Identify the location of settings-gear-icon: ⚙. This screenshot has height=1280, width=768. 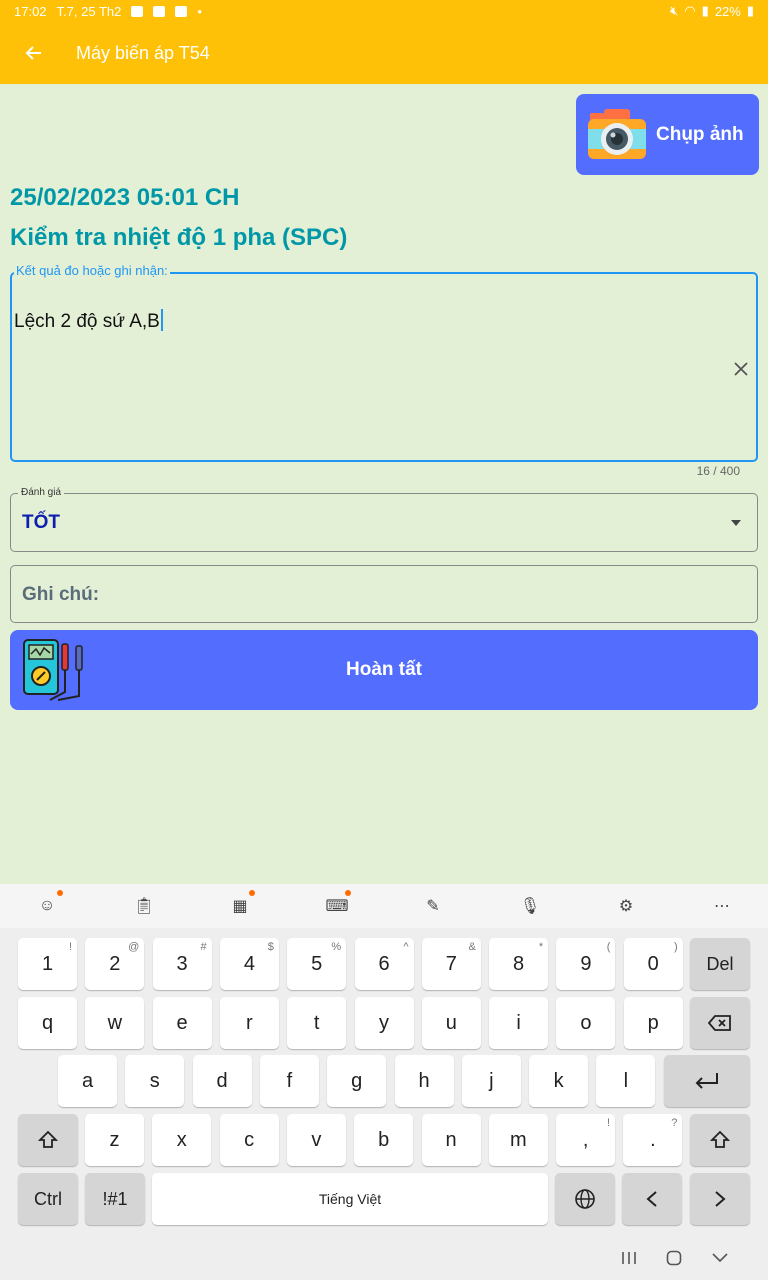
(626, 906).